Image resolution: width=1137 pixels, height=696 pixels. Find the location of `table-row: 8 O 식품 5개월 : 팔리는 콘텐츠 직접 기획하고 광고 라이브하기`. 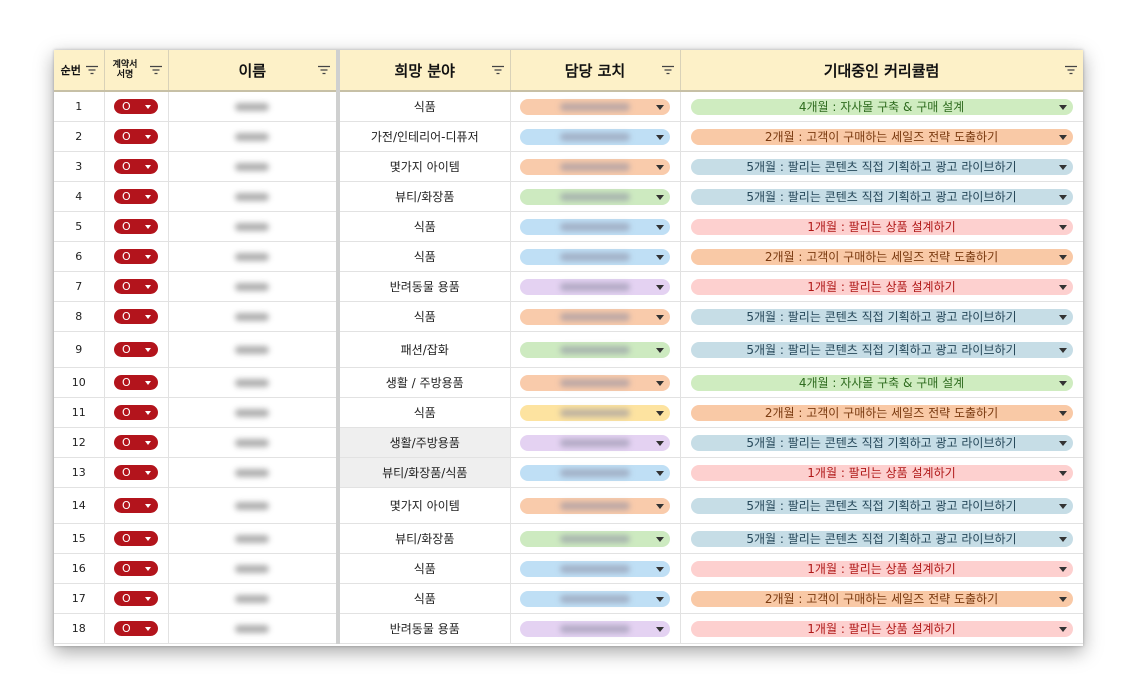

table-row: 8 O 식품 5개월 : 팔리는 콘텐츠 직접 기획하고 광고 라이브하기 is located at coordinates (568, 316).